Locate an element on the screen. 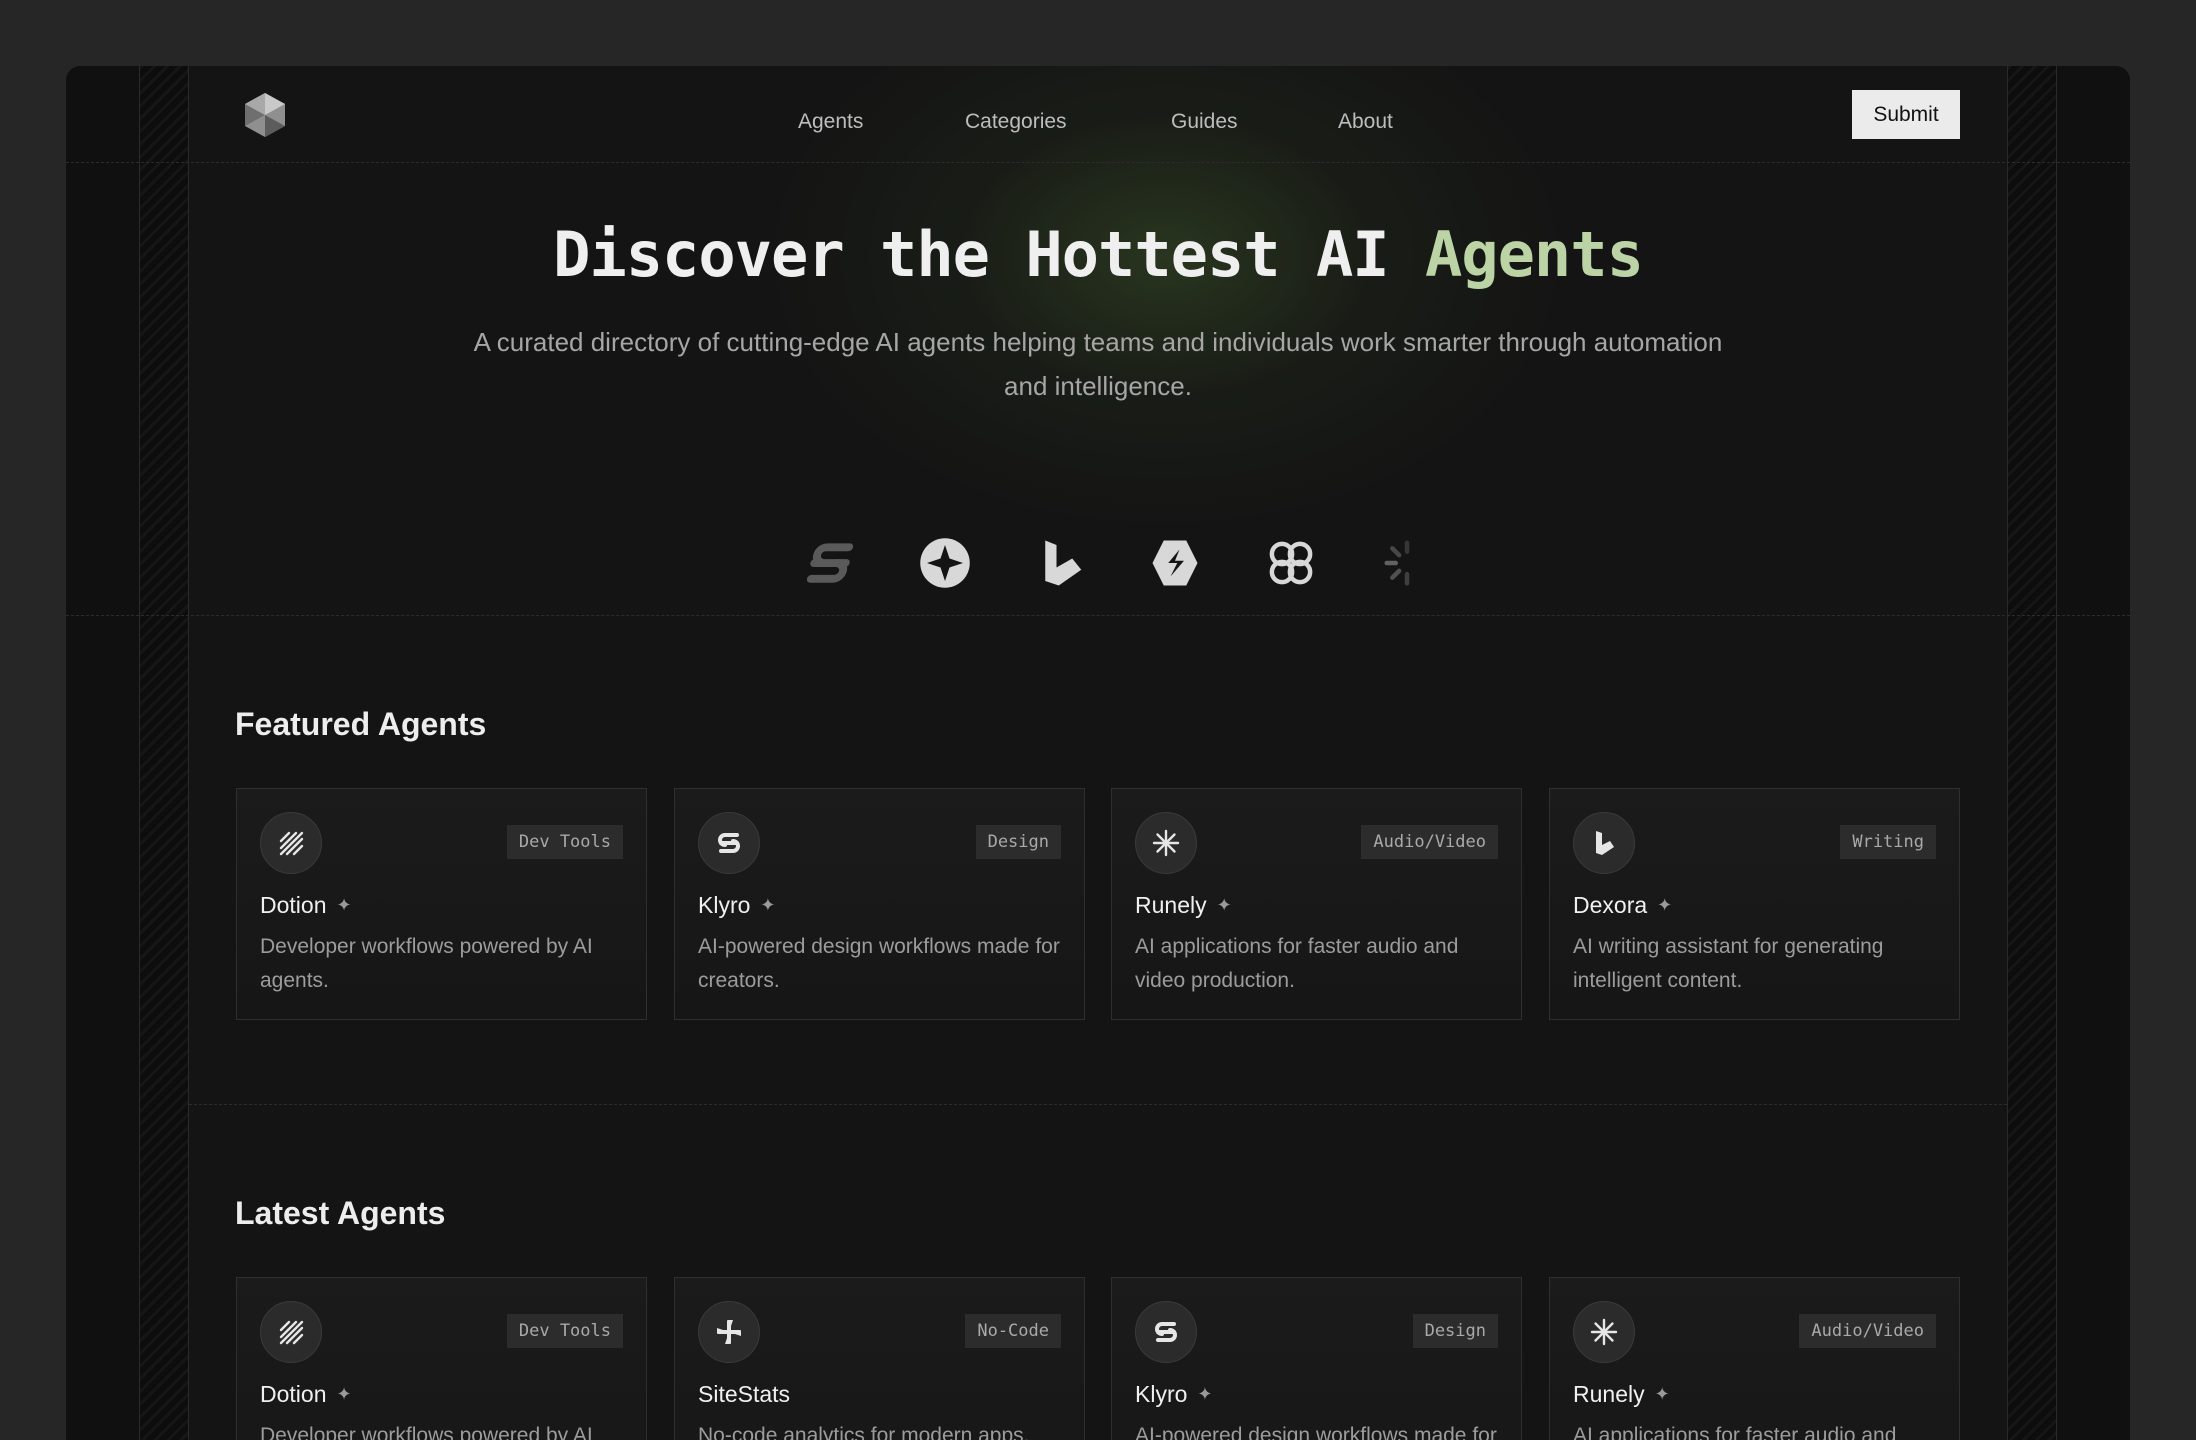 This screenshot has height=1440, width=2196. dexora-icon is located at coordinates (1604, 843).